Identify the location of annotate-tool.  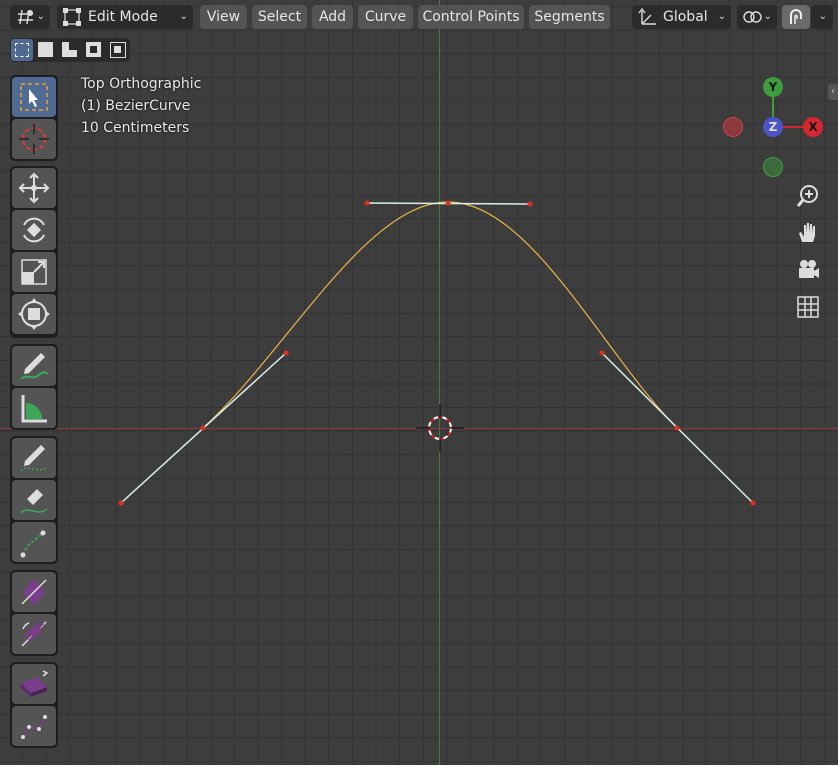
(34, 366).